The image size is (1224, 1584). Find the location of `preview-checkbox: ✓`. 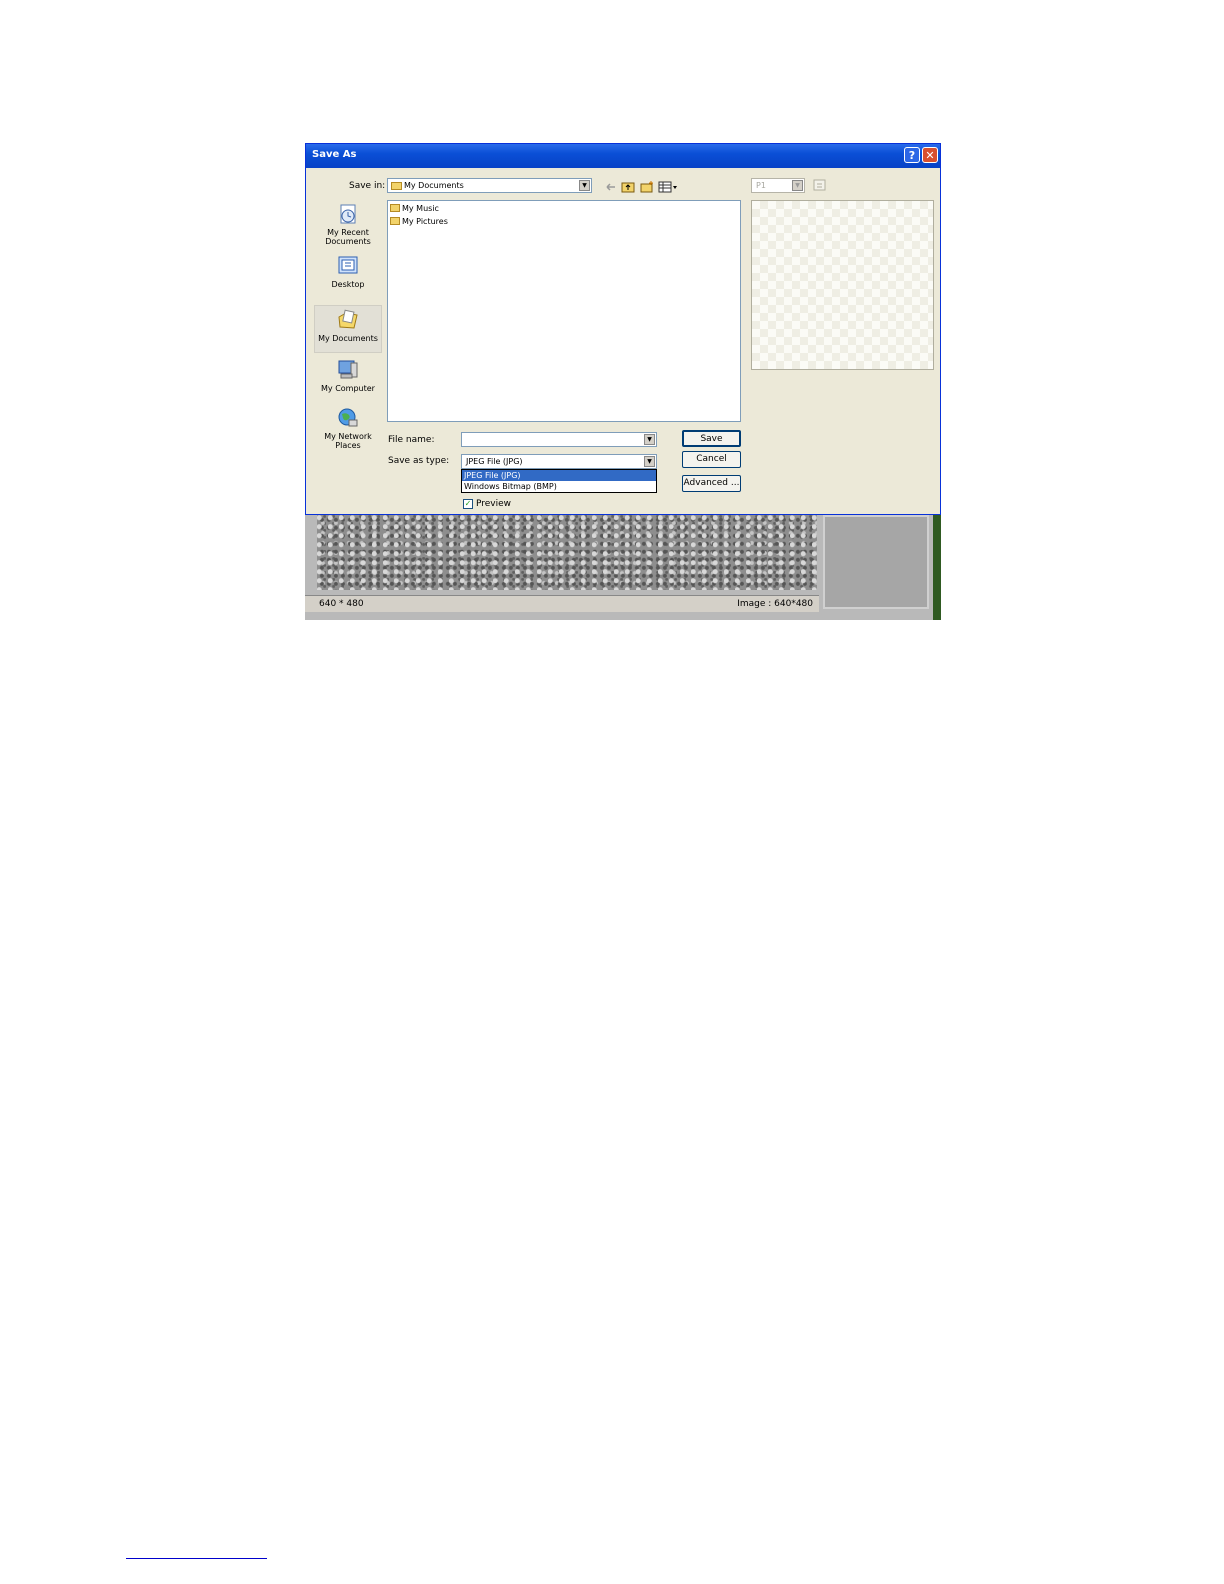

preview-checkbox: ✓ is located at coordinates (468, 504).